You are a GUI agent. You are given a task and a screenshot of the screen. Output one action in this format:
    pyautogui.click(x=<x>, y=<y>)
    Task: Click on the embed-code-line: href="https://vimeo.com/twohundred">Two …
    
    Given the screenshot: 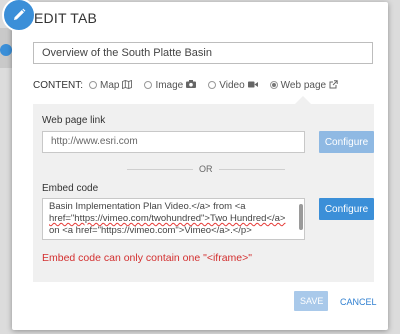 What is the action you would take?
    pyautogui.click(x=167, y=218)
    